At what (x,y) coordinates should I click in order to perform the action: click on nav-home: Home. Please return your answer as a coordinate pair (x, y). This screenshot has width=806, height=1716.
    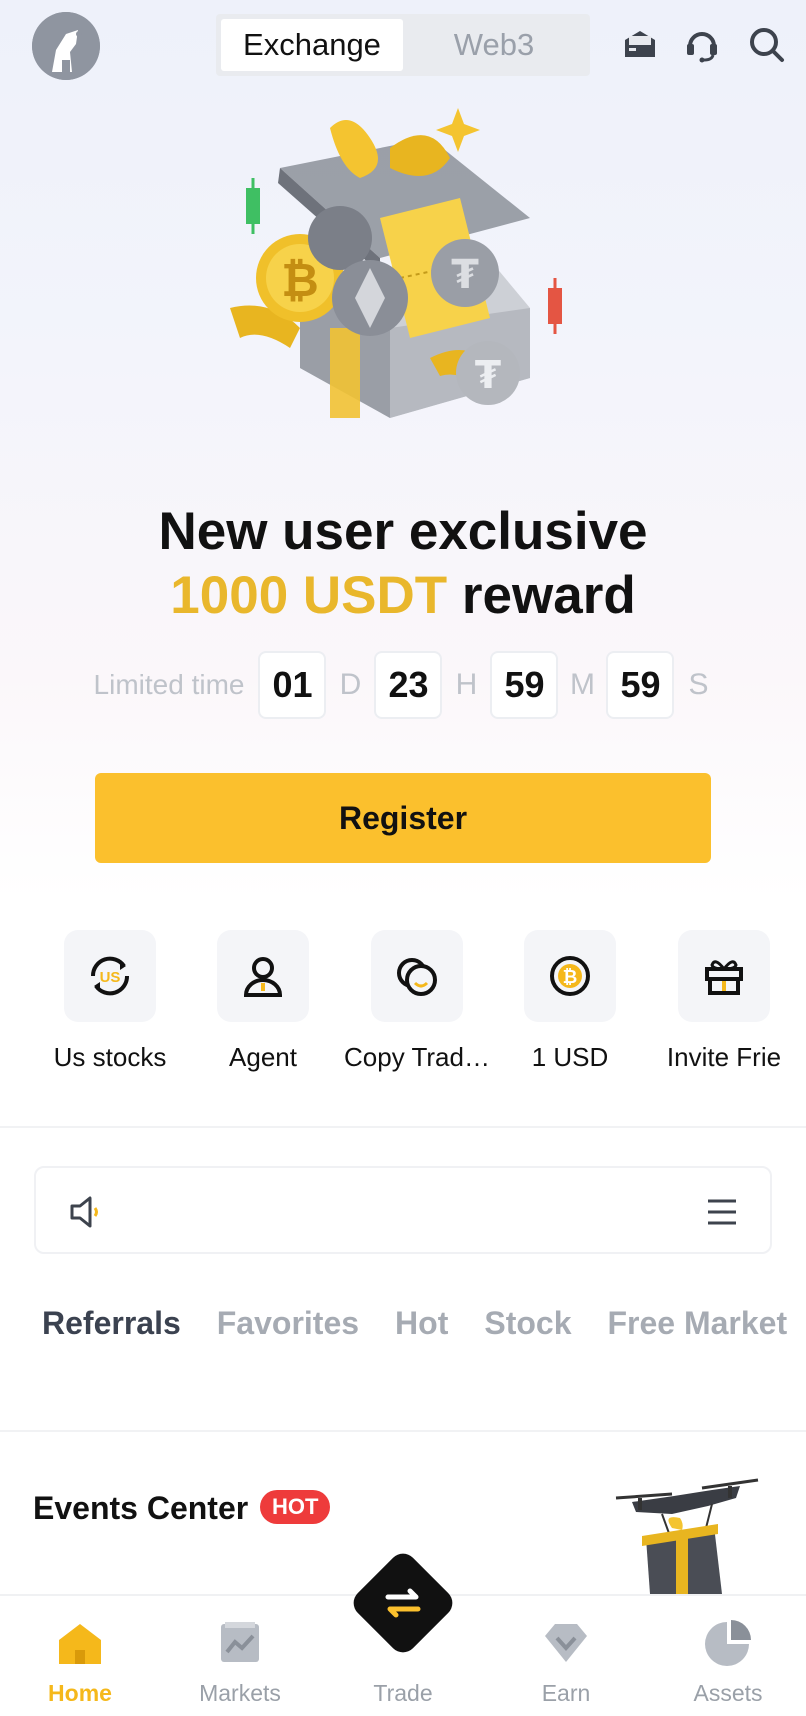
    Looking at the image, I should click on (80, 1656).